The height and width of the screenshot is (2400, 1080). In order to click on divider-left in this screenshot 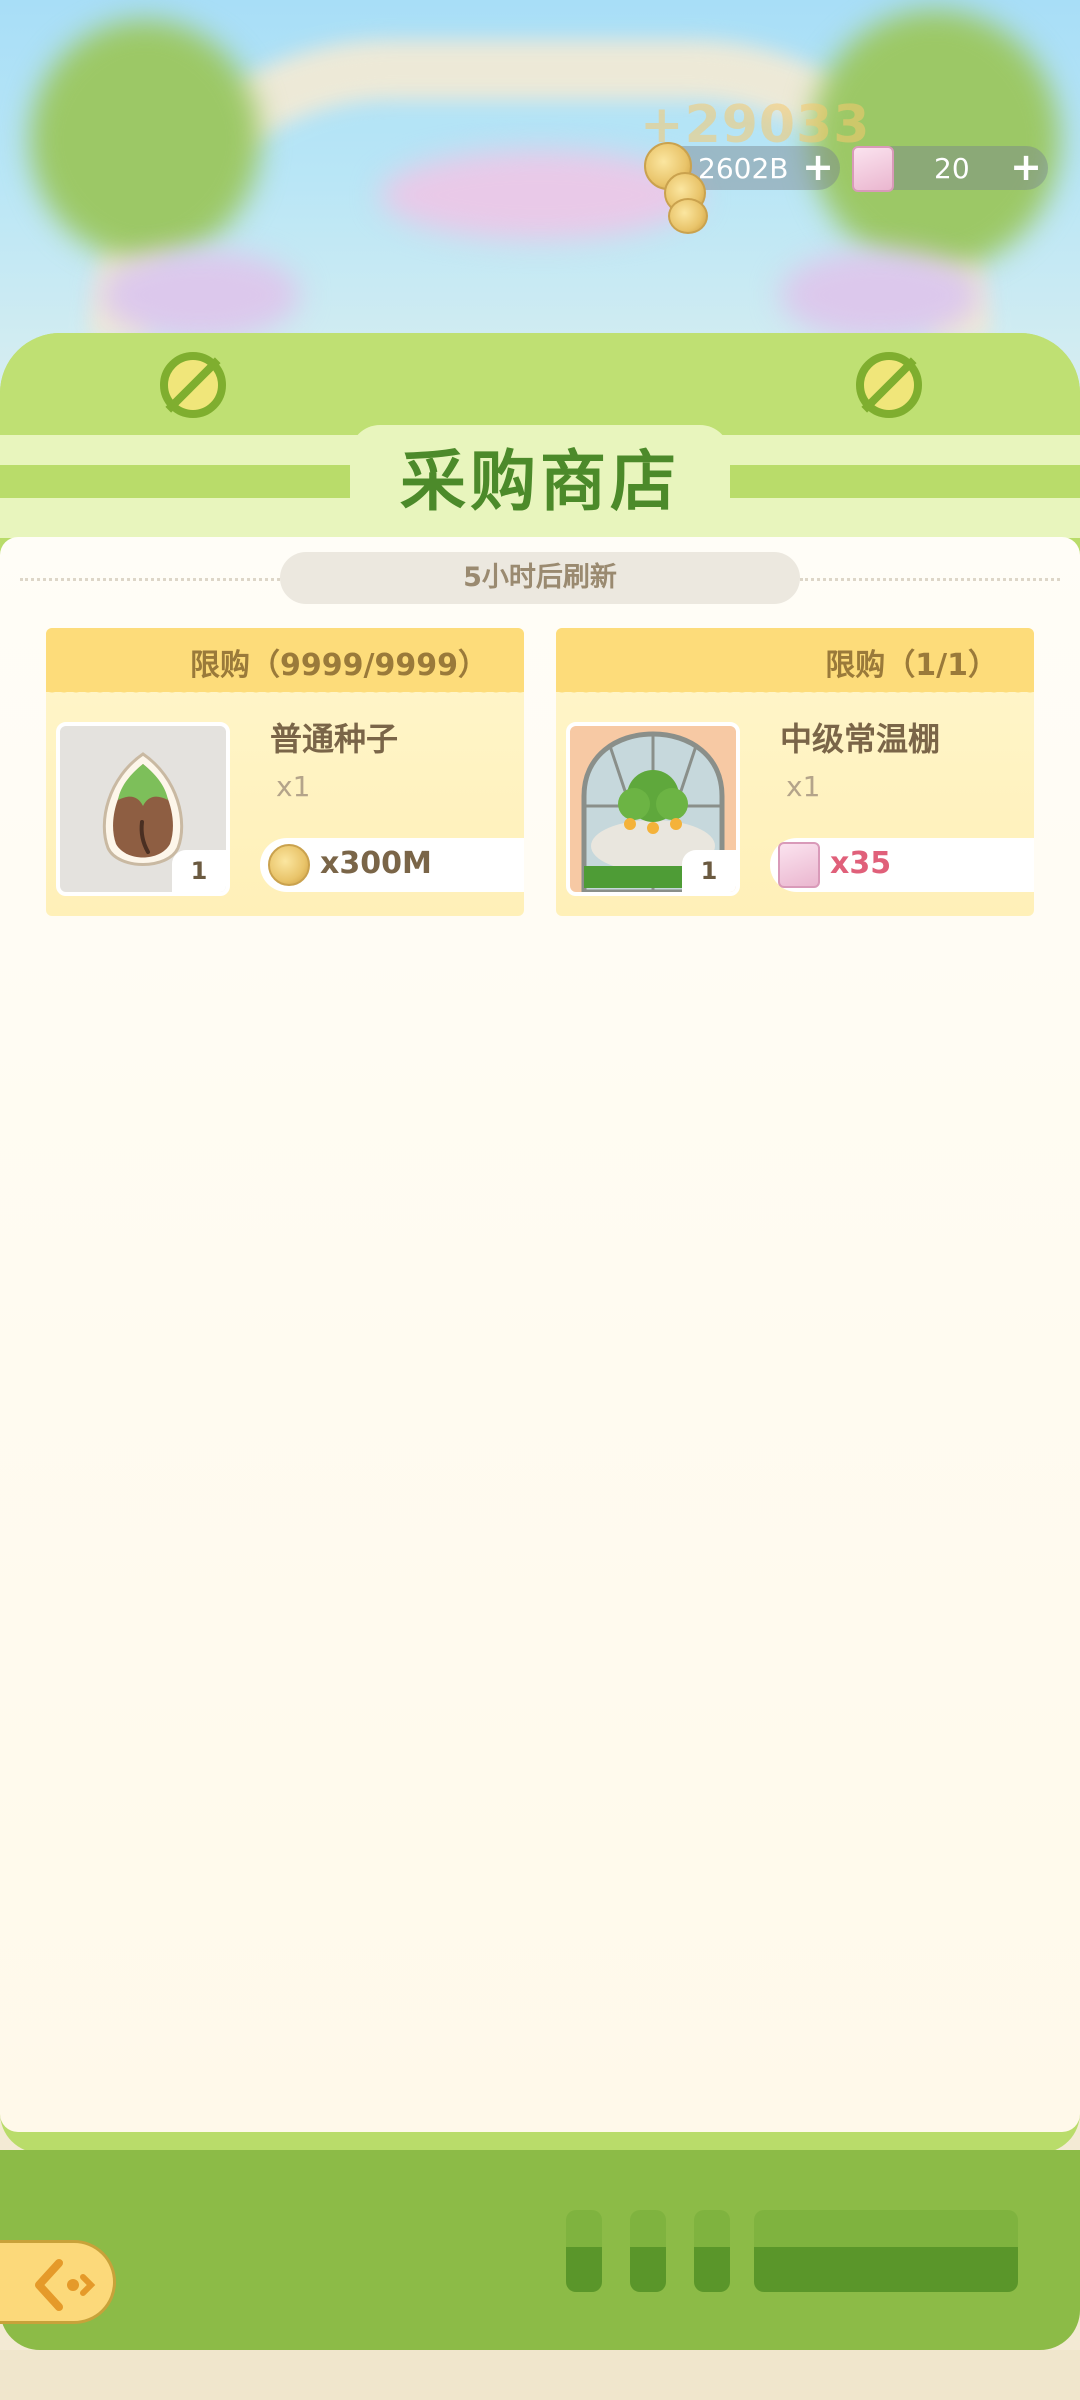, I will do `click(150, 579)`.